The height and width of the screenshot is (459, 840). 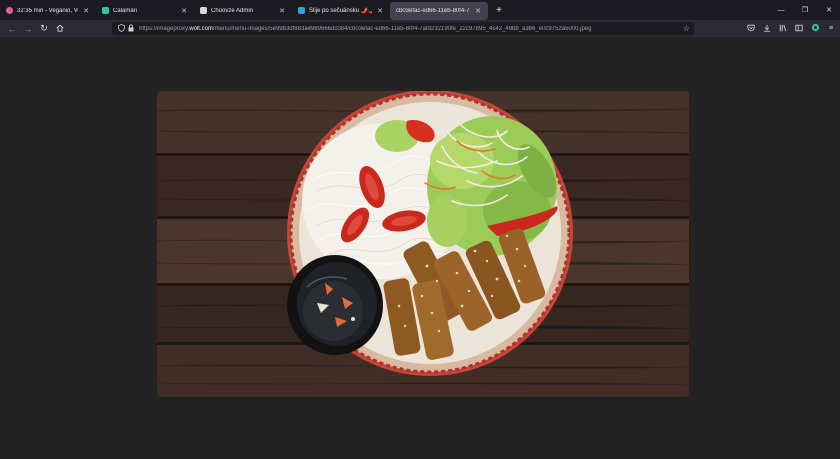 What do you see at coordinates (125, 10) in the screenshot?
I see `tab-title: Calamari` at bounding box center [125, 10].